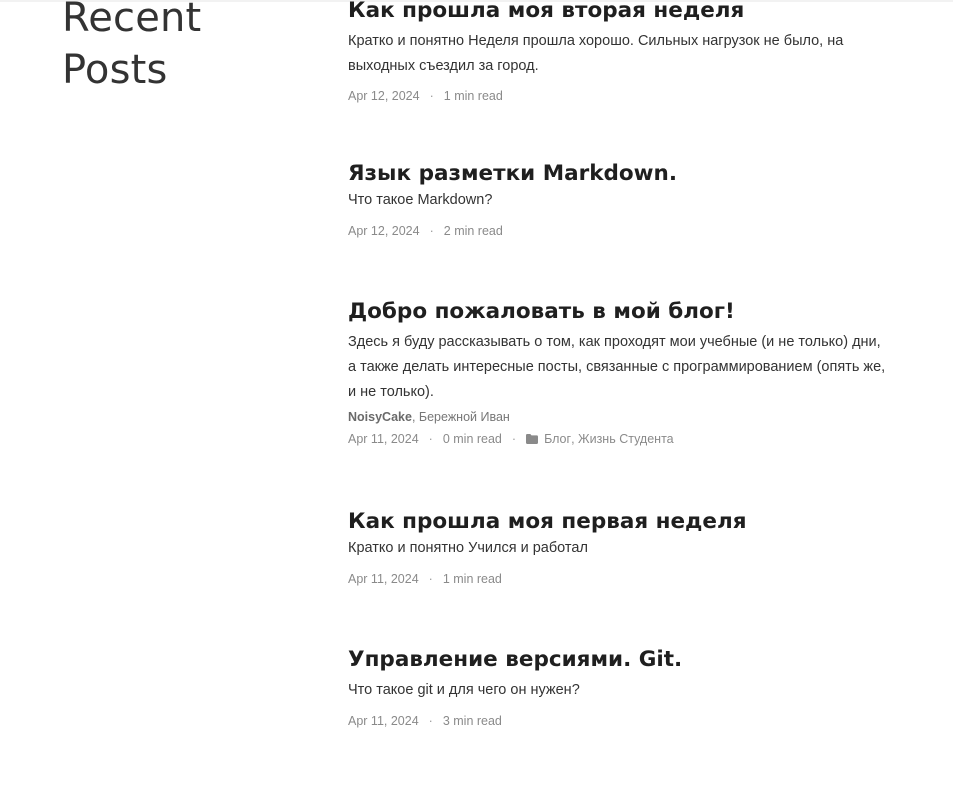 Image resolution: width=953 pixels, height=805 pixels. Describe the element at coordinates (132, 20) in the screenshot. I see `sidebar-title-line1: Recent` at that location.